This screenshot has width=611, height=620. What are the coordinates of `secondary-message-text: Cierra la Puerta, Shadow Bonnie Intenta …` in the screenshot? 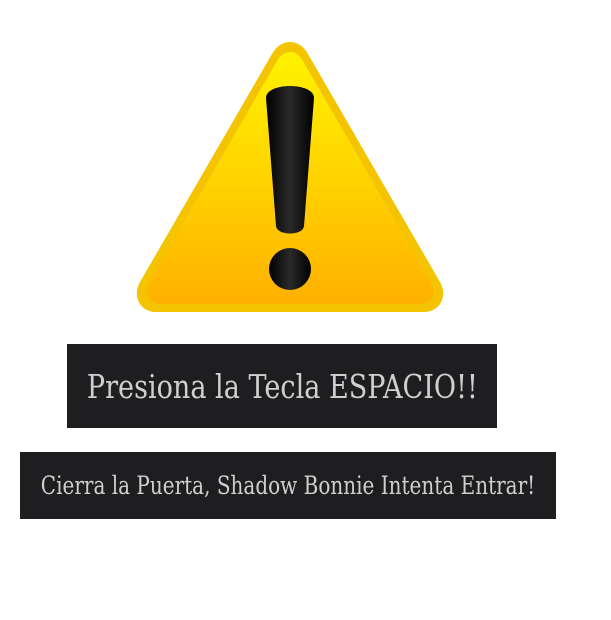 It's located at (288, 485).